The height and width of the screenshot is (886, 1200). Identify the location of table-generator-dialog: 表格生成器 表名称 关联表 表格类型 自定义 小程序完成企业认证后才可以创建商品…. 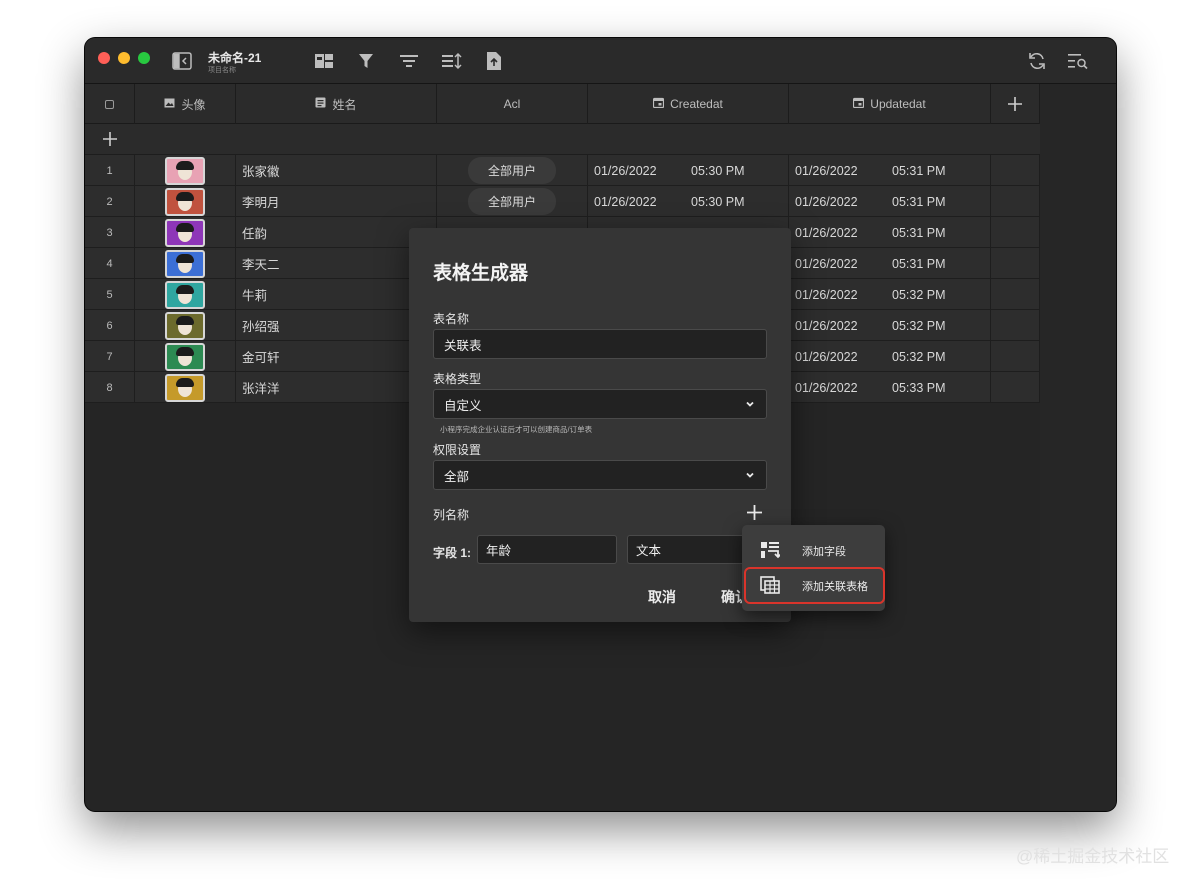
(600, 425).